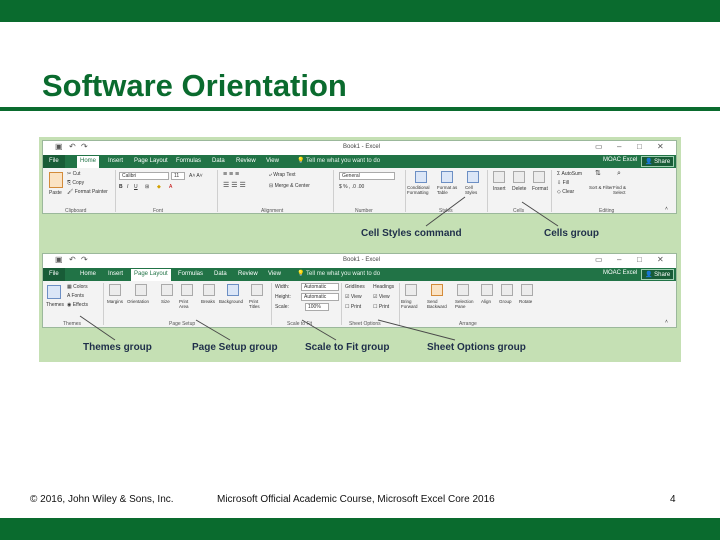 The image size is (720, 540). Describe the element at coordinates (178, 176) in the screenshot. I see `font-size-combo: 11` at that location.